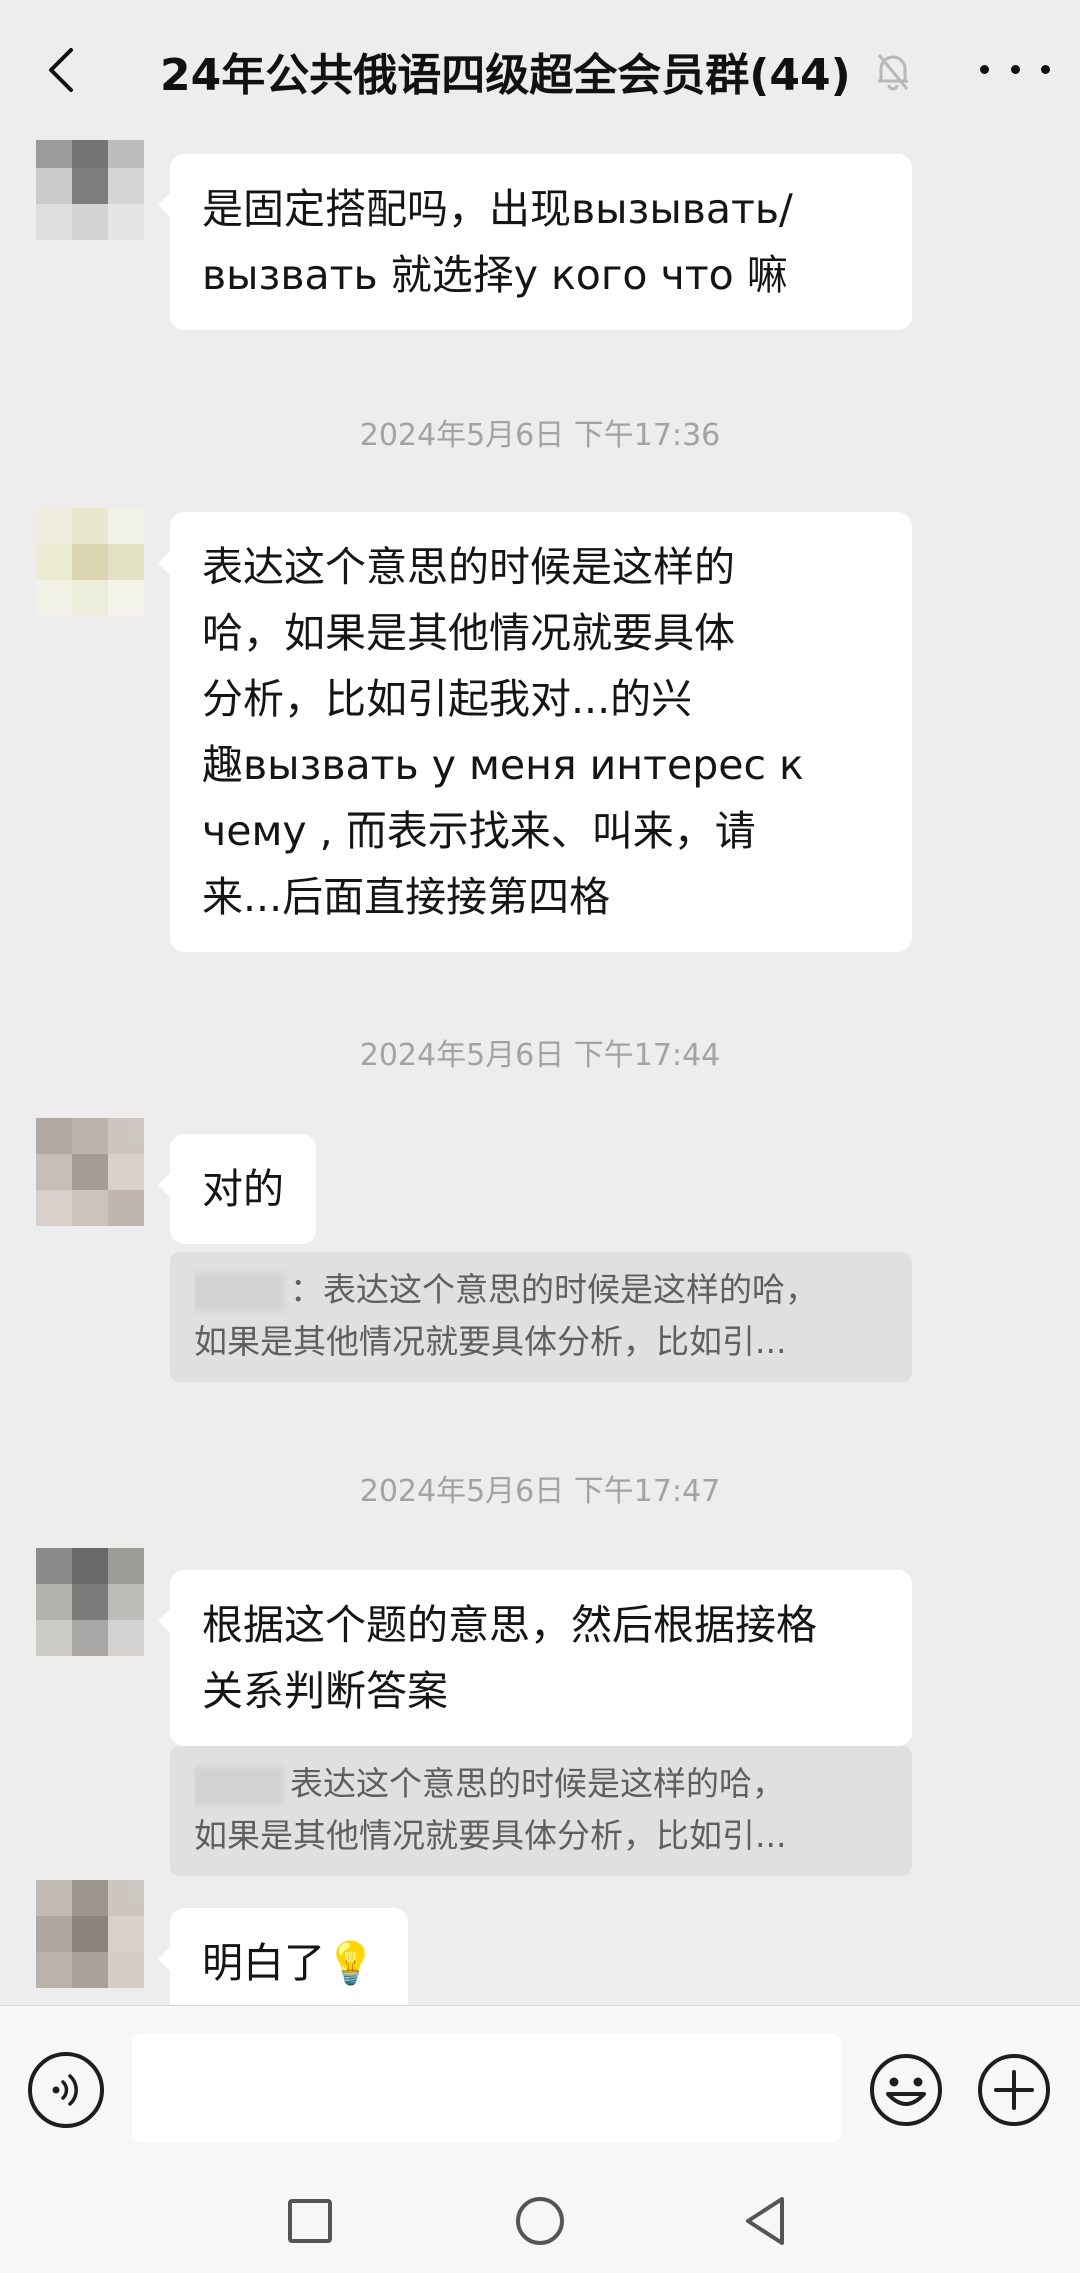 The height and width of the screenshot is (2273, 1080). What do you see at coordinates (537, 1783) in the screenshot?
I see `quote-line: 表达这个意思的时候是这样的哈，` at bounding box center [537, 1783].